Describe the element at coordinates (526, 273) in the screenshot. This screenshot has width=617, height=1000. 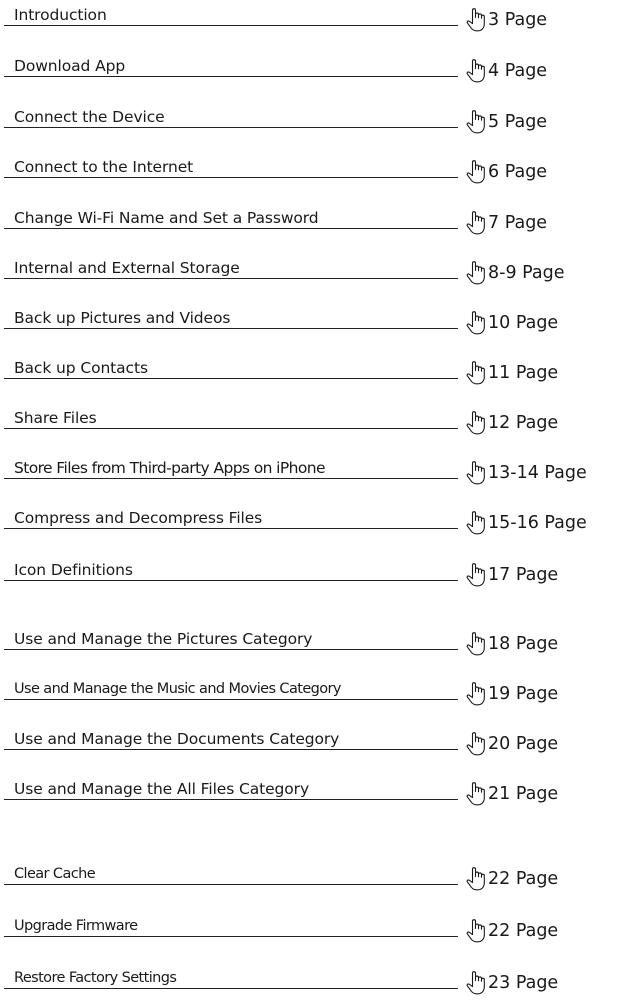
I see `toc-page-number: 8-9 Page` at that location.